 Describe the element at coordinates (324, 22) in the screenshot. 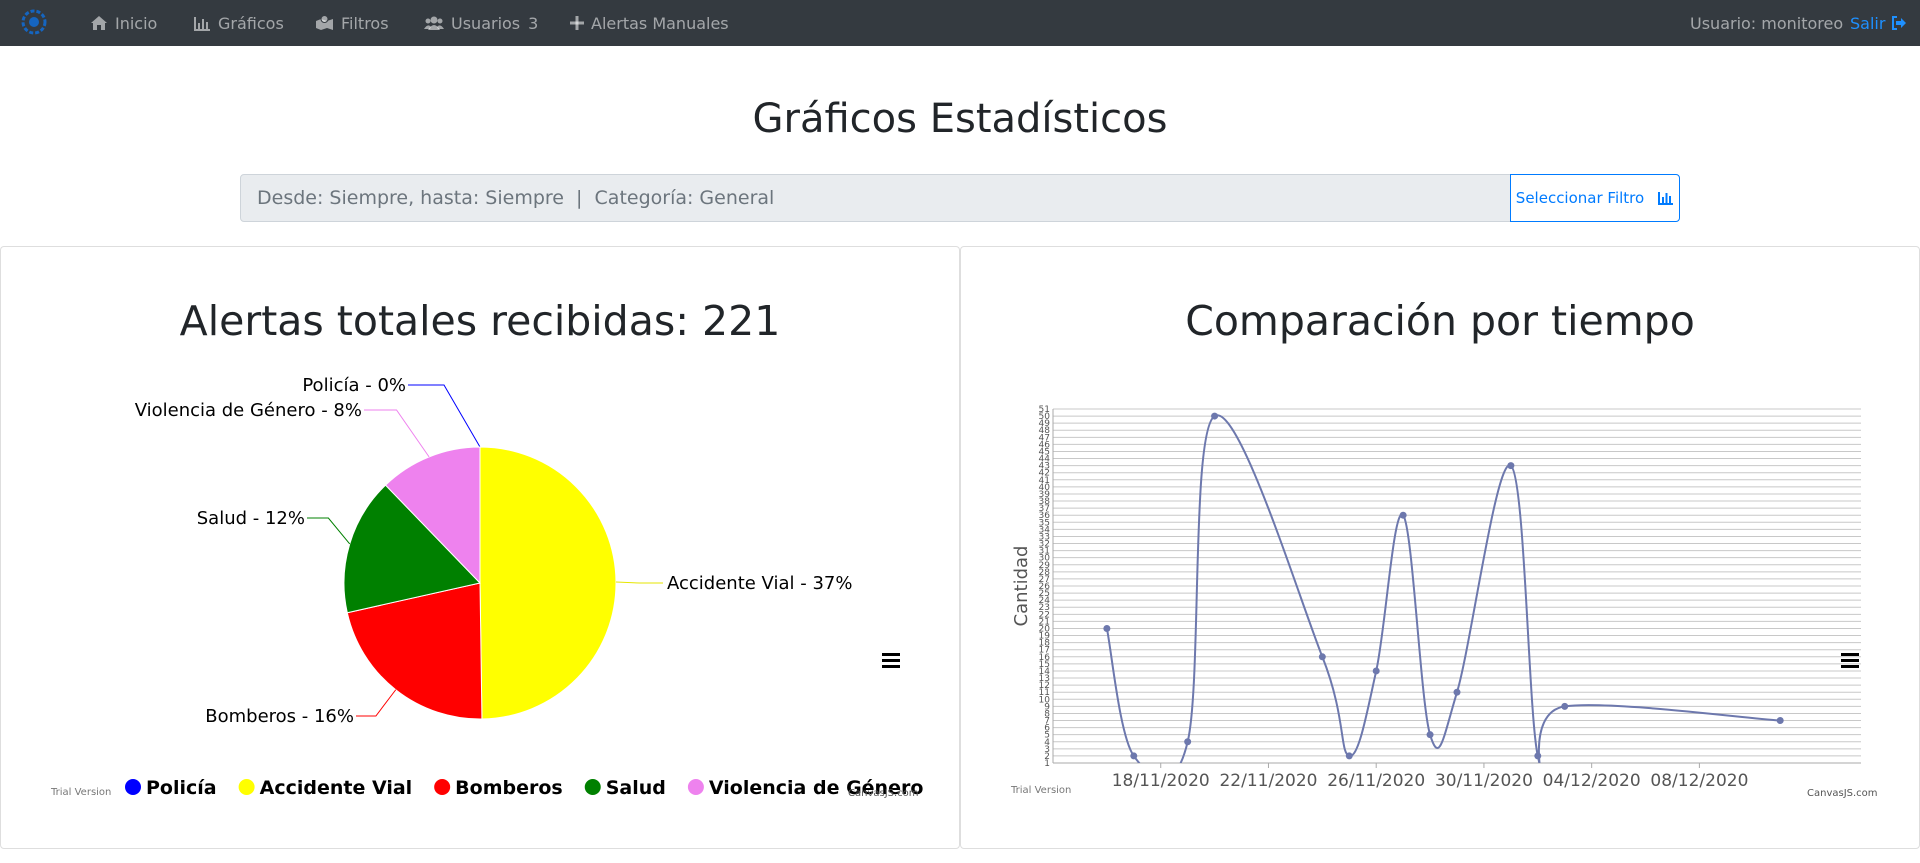

I see `map-marked-icon` at that location.